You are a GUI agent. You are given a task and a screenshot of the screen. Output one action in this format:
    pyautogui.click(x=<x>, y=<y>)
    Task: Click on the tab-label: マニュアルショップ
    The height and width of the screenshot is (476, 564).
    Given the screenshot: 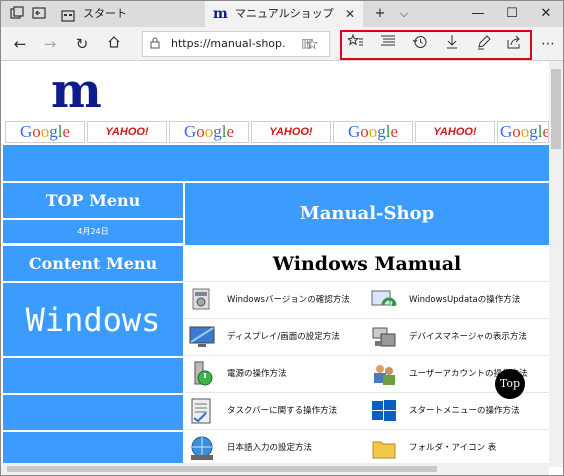 What is the action you would take?
    pyautogui.click(x=284, y=13)
    